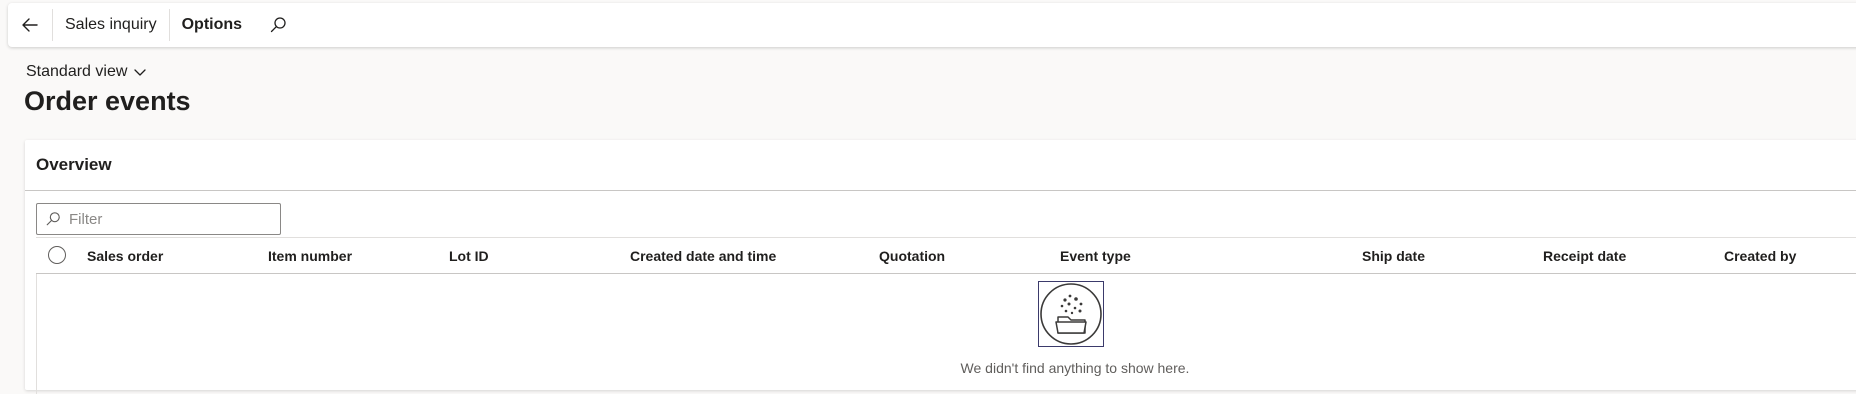  Describe the element at coordinates (1584, 256) in the screenshot. I see `column-header-receipt-date: Receipt date` at that location.